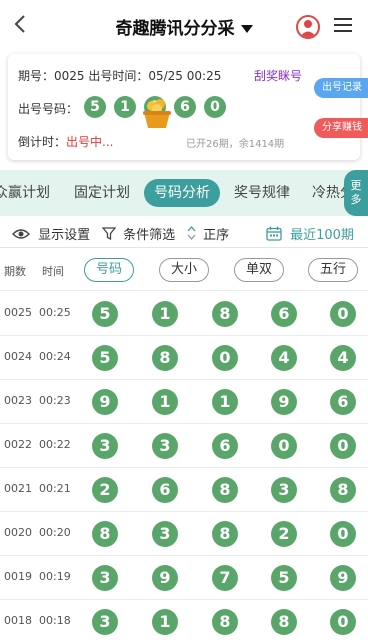  I want to click on display-settings-label: 显示设置, so click(64, 235).